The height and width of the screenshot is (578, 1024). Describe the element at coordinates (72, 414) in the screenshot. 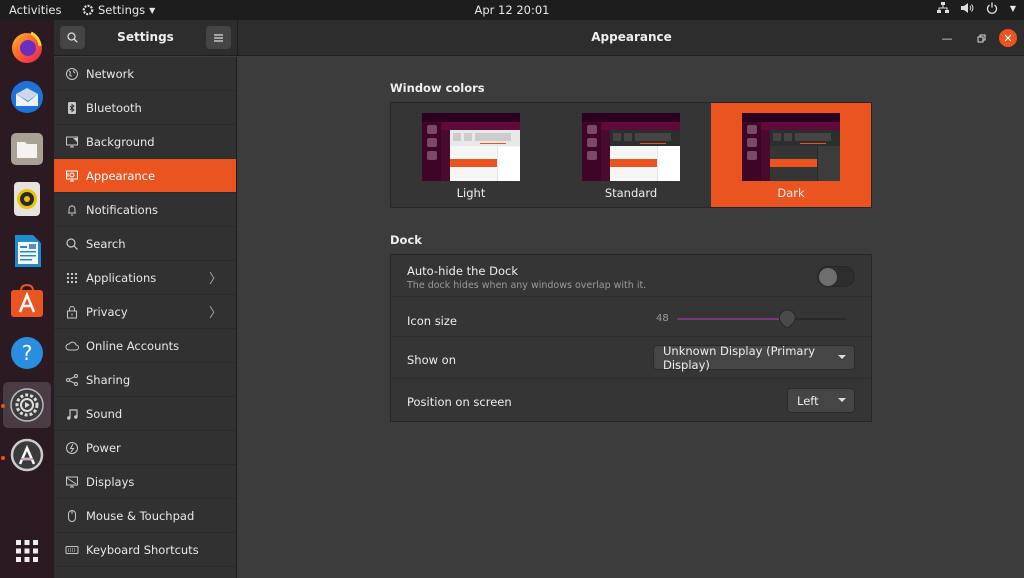

I see `music-note-icon` at that location.